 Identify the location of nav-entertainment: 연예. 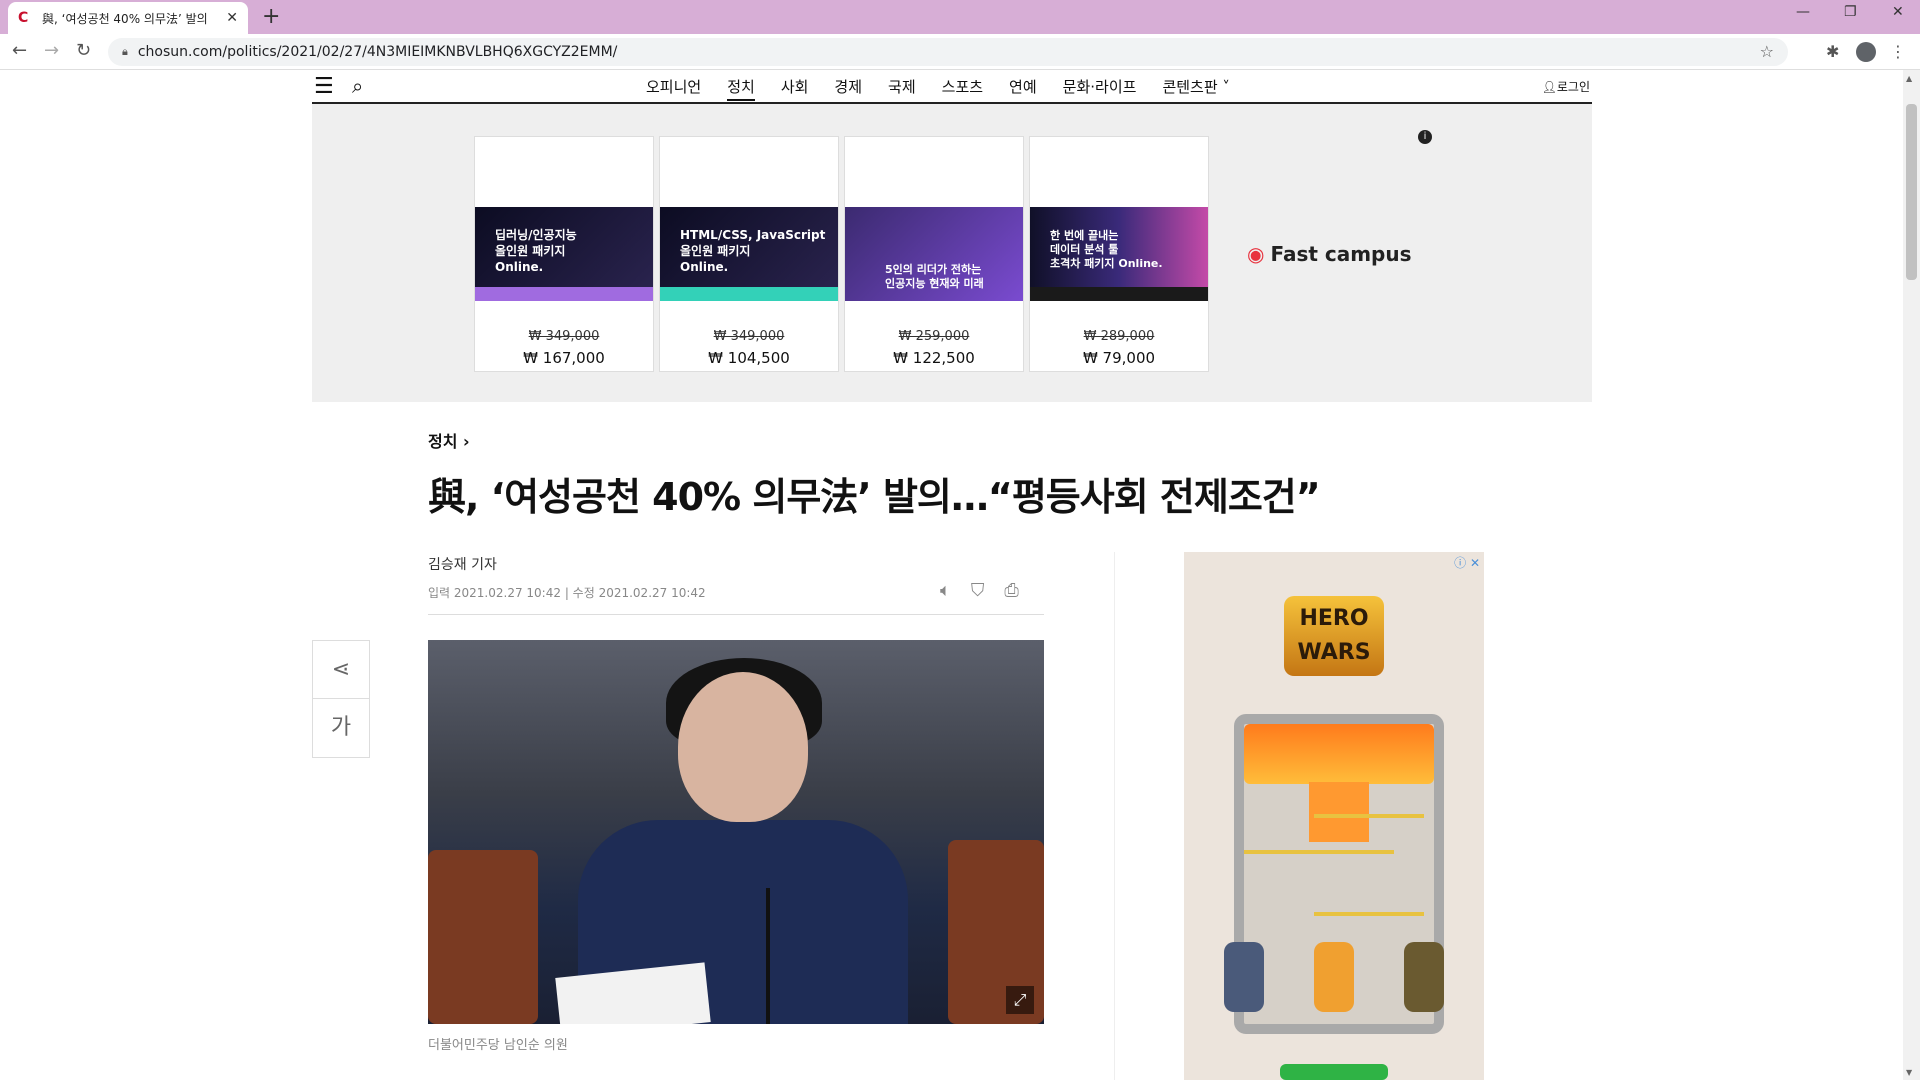
(1023, 88).